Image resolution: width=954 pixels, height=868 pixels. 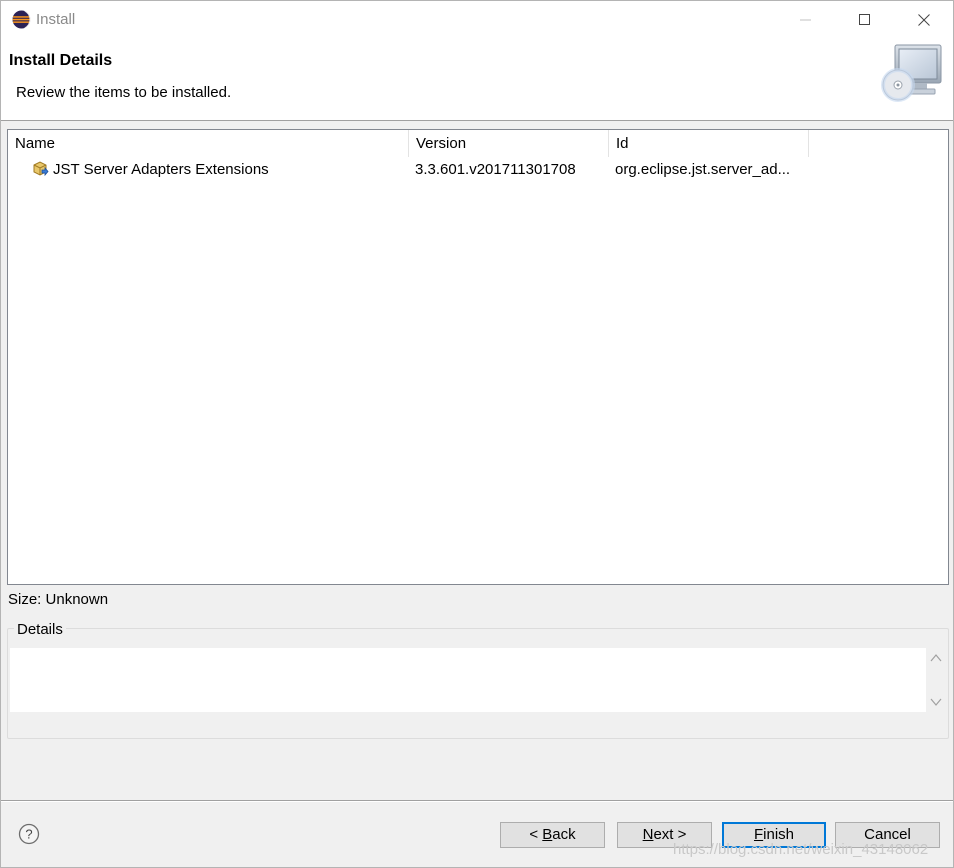 I want to click on table-cell-version: 3.3.601.v201711301708, so click(x=495, y=169).